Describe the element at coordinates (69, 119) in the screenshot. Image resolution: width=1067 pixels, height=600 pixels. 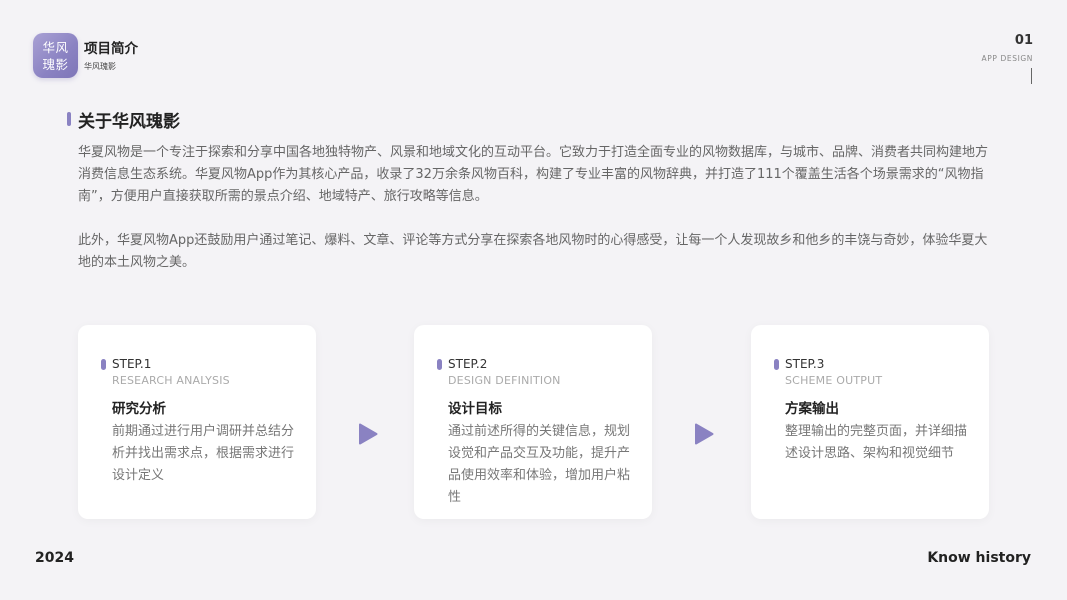
I see `section-accent-bar` at that location.